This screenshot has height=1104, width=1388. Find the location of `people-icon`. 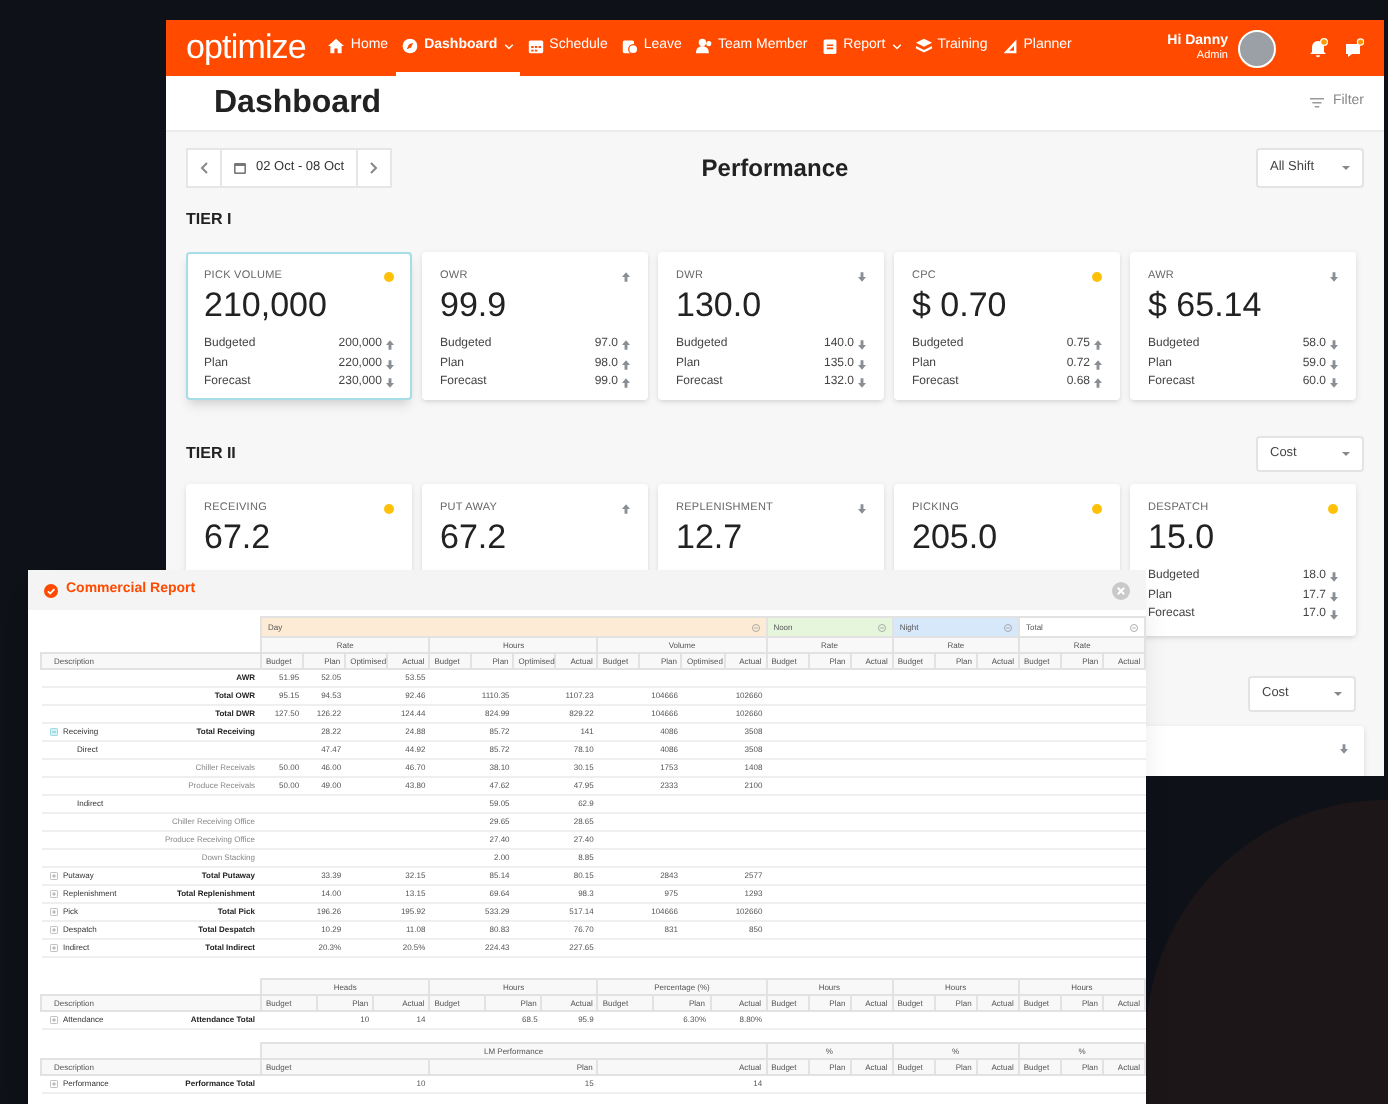

people-icon is located at coordinates (703, 46).